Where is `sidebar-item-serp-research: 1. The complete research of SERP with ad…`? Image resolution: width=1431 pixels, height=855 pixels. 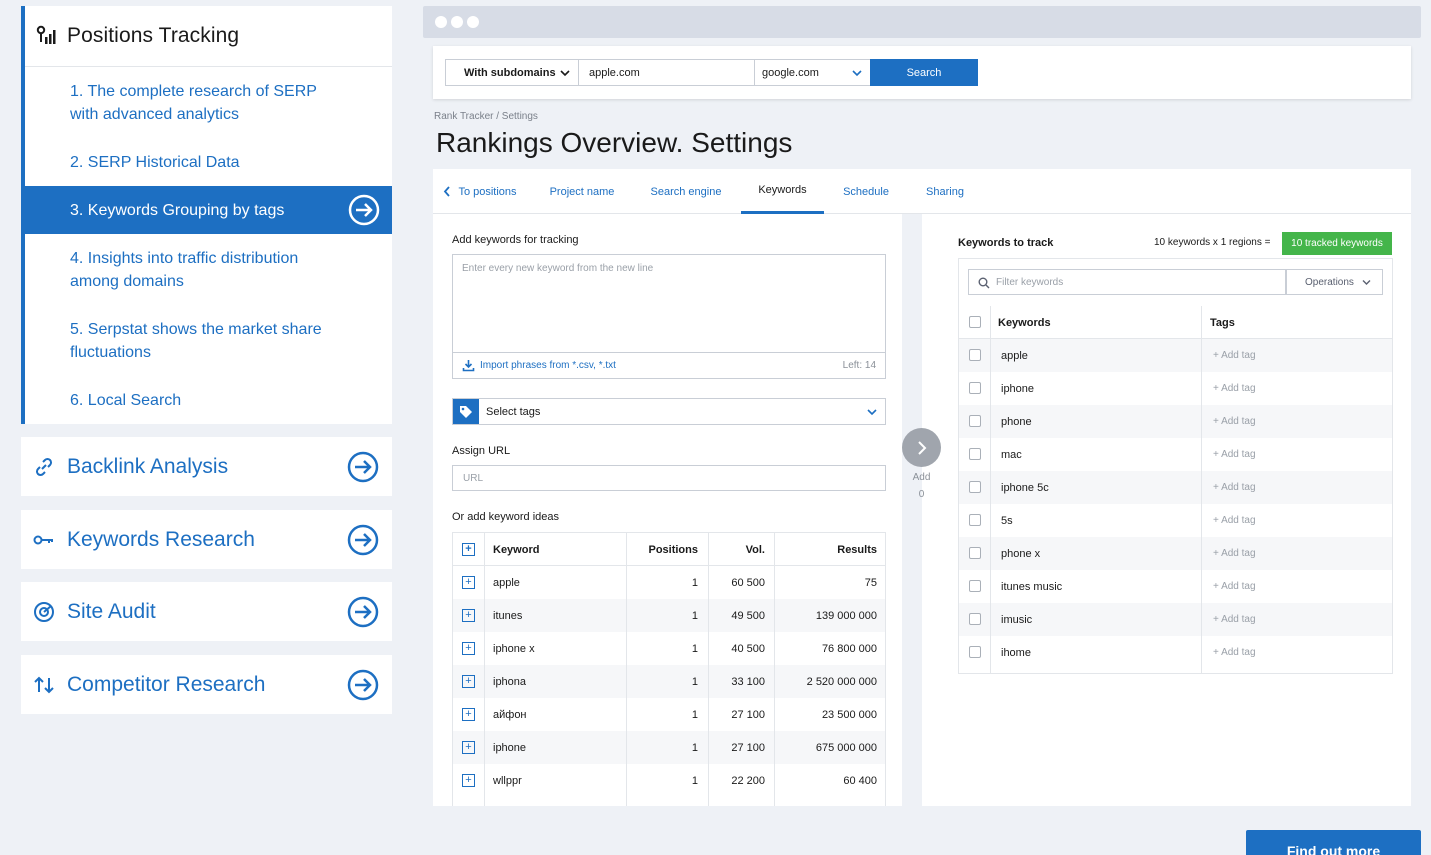 sidebar-item-serp-research: 1. The complete research of SERP with ad… is located at coordinates (208, 103).